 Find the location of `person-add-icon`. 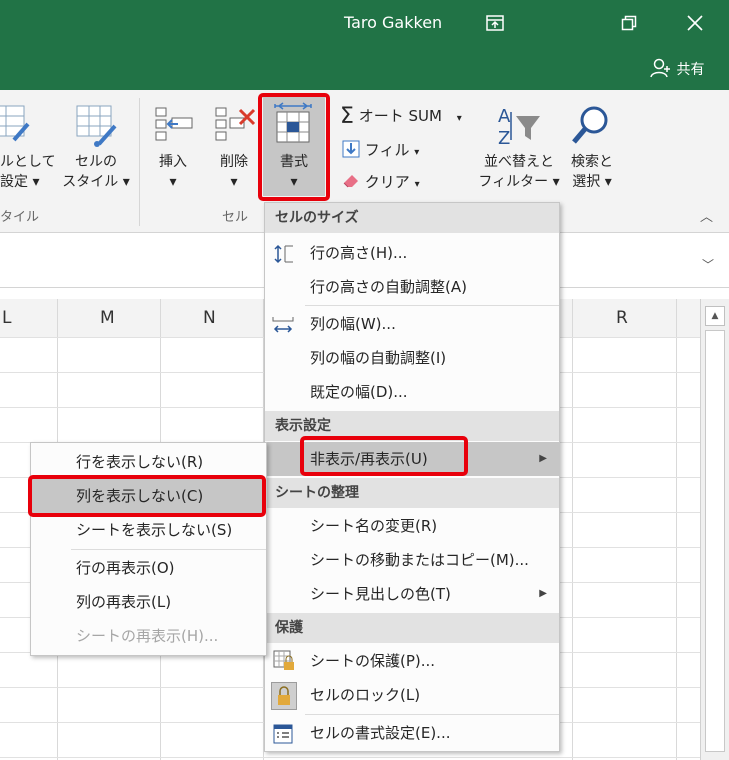

person-add-icon is located at coordinates (660, 68).